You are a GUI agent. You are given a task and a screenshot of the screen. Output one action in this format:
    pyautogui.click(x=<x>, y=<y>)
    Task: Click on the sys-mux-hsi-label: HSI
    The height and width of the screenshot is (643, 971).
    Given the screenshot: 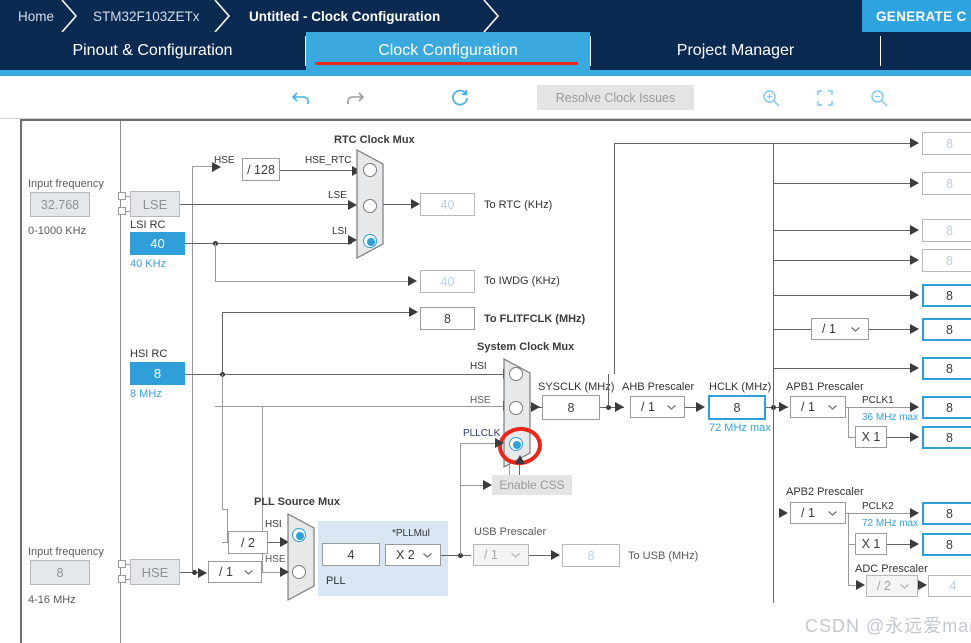 What is the action you would take?
    pyautogui.click(x=478, y=366)
    